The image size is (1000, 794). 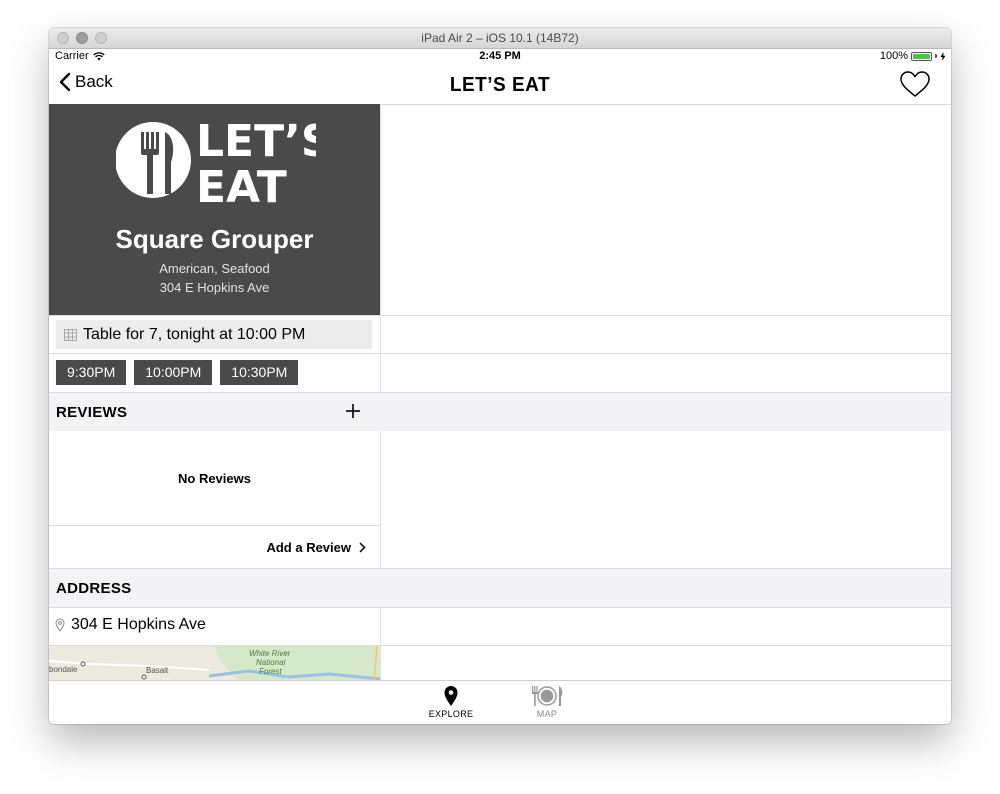 I want to click on battery-percent: 100%, so click(x=893, y=56).